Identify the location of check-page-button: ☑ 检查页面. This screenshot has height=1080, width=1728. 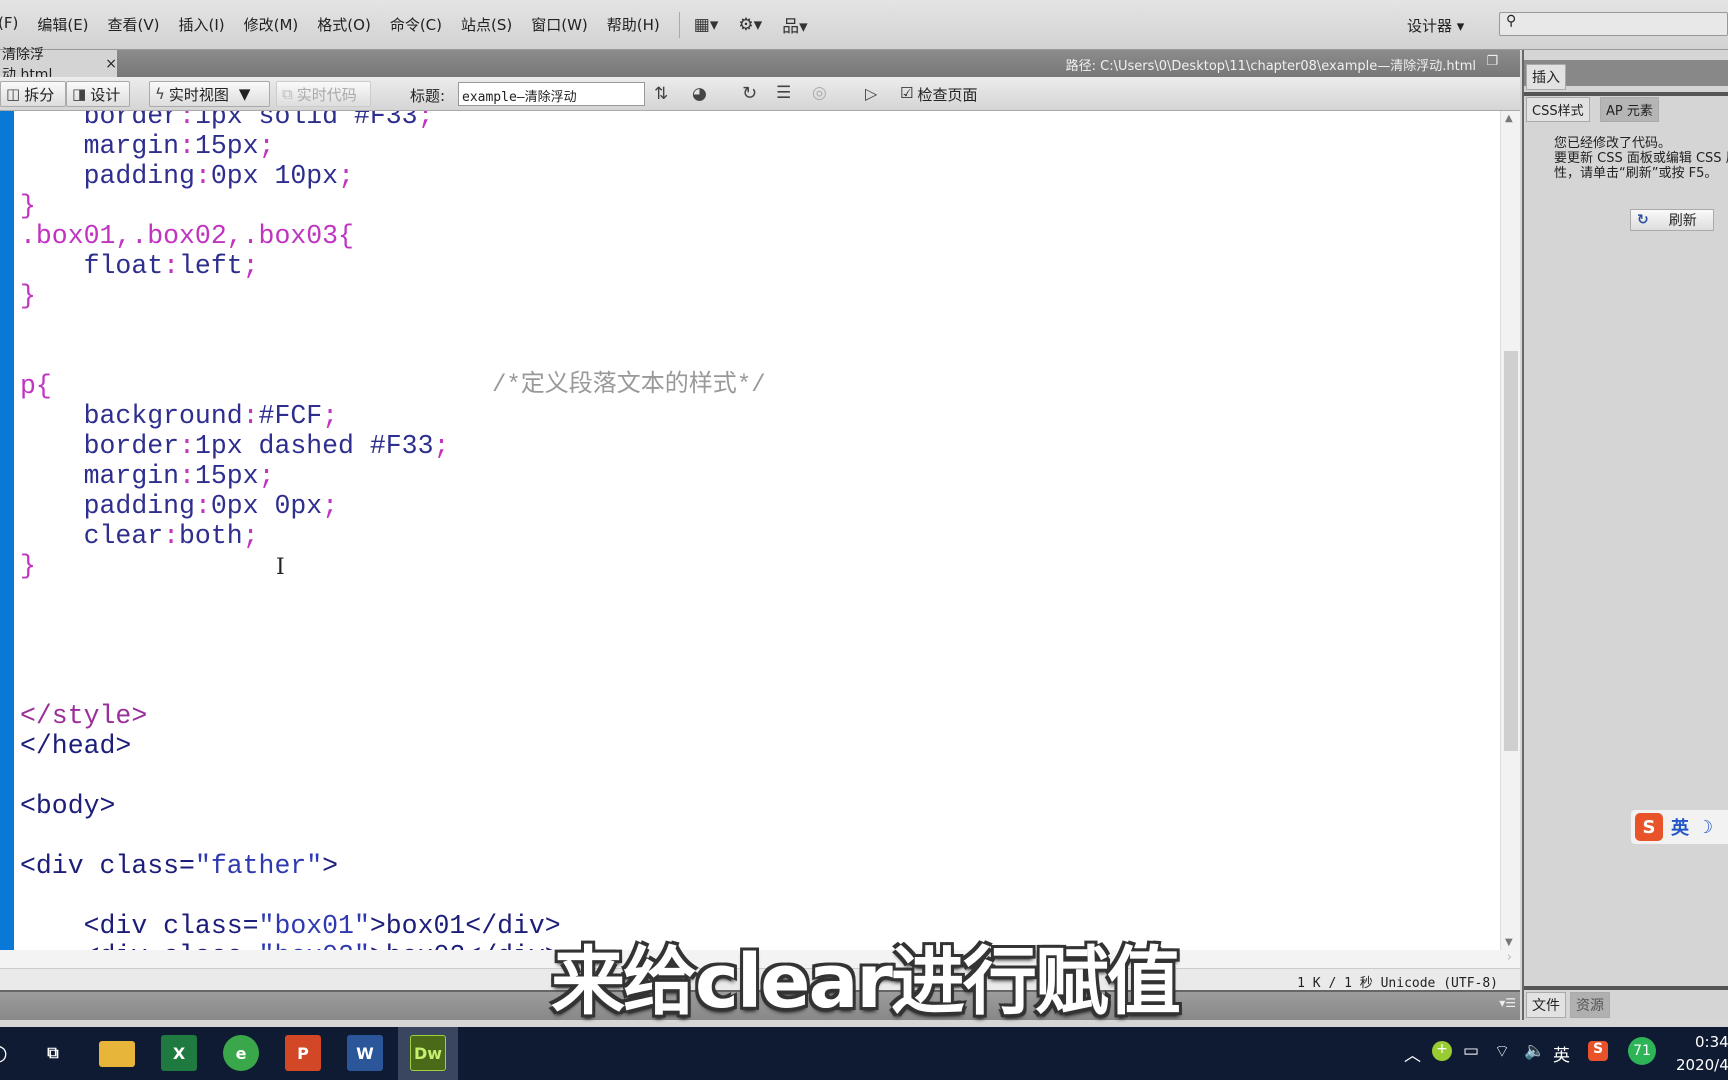
(938, 94).